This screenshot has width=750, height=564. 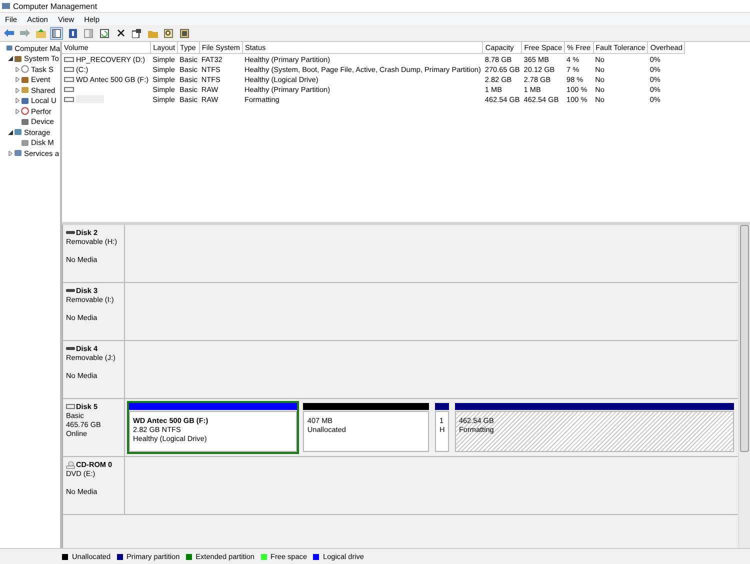 I want to click on scrollbar, so click(x=744, y=386).